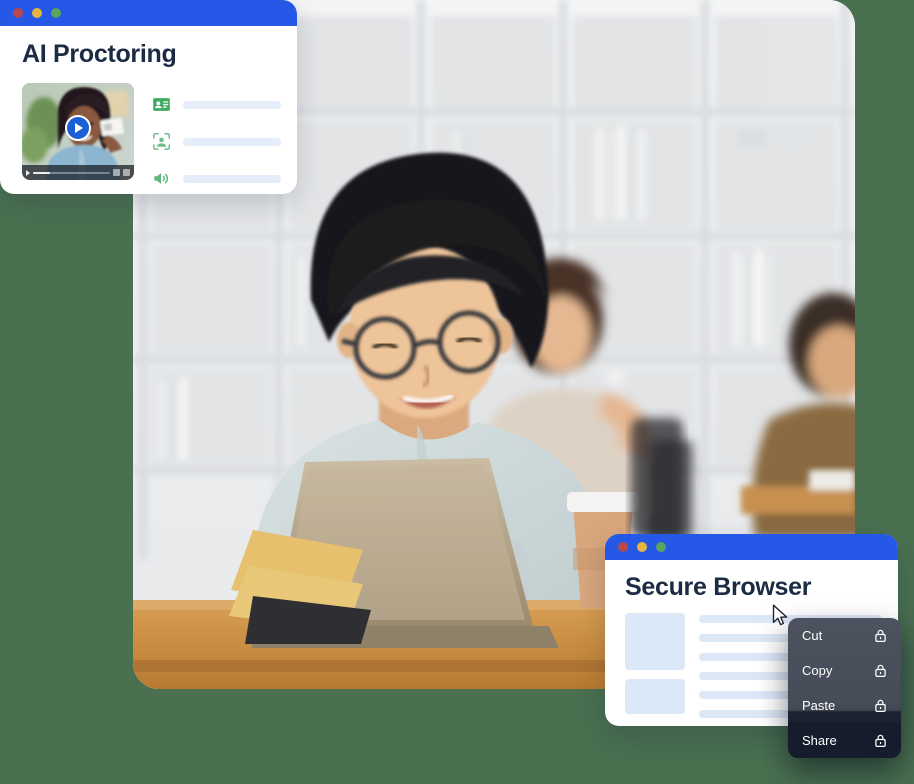 The image size is (914, 784). Describe the element at coordinates (844, 740) in the screenshot. I see `context-menu-item-share: Share` at that location.